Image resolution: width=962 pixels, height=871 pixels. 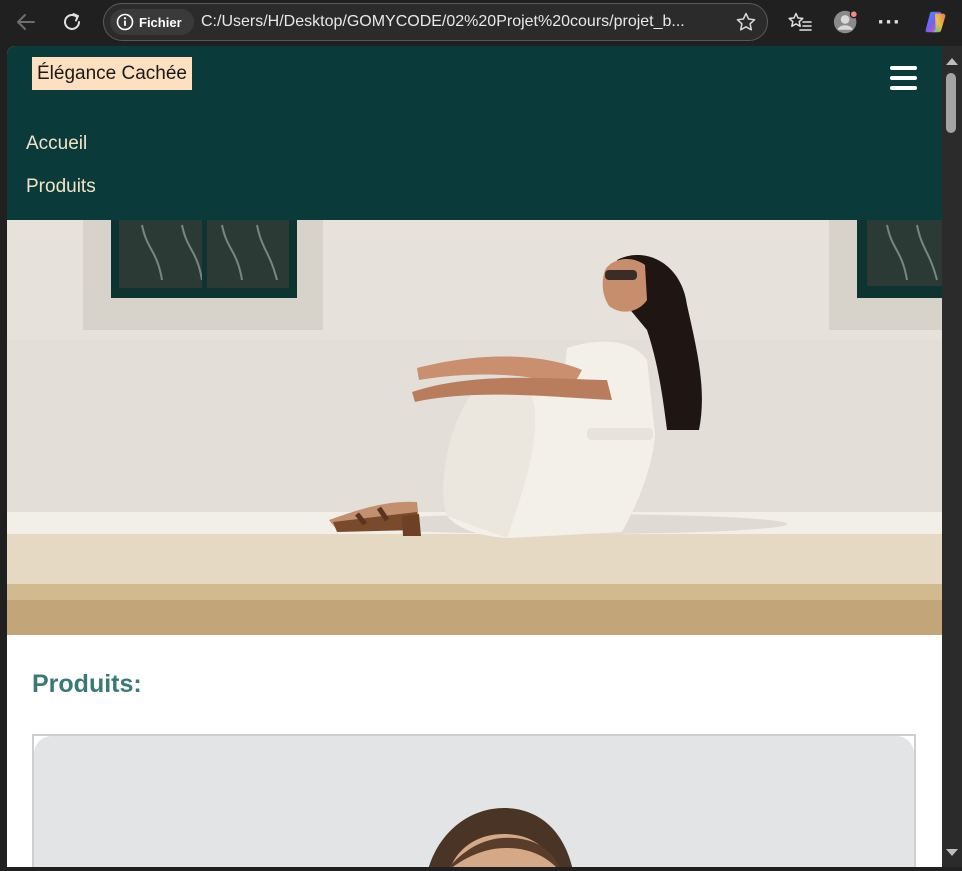 I want to click on products-section-title: Produits:, so click(x=87, y=684).